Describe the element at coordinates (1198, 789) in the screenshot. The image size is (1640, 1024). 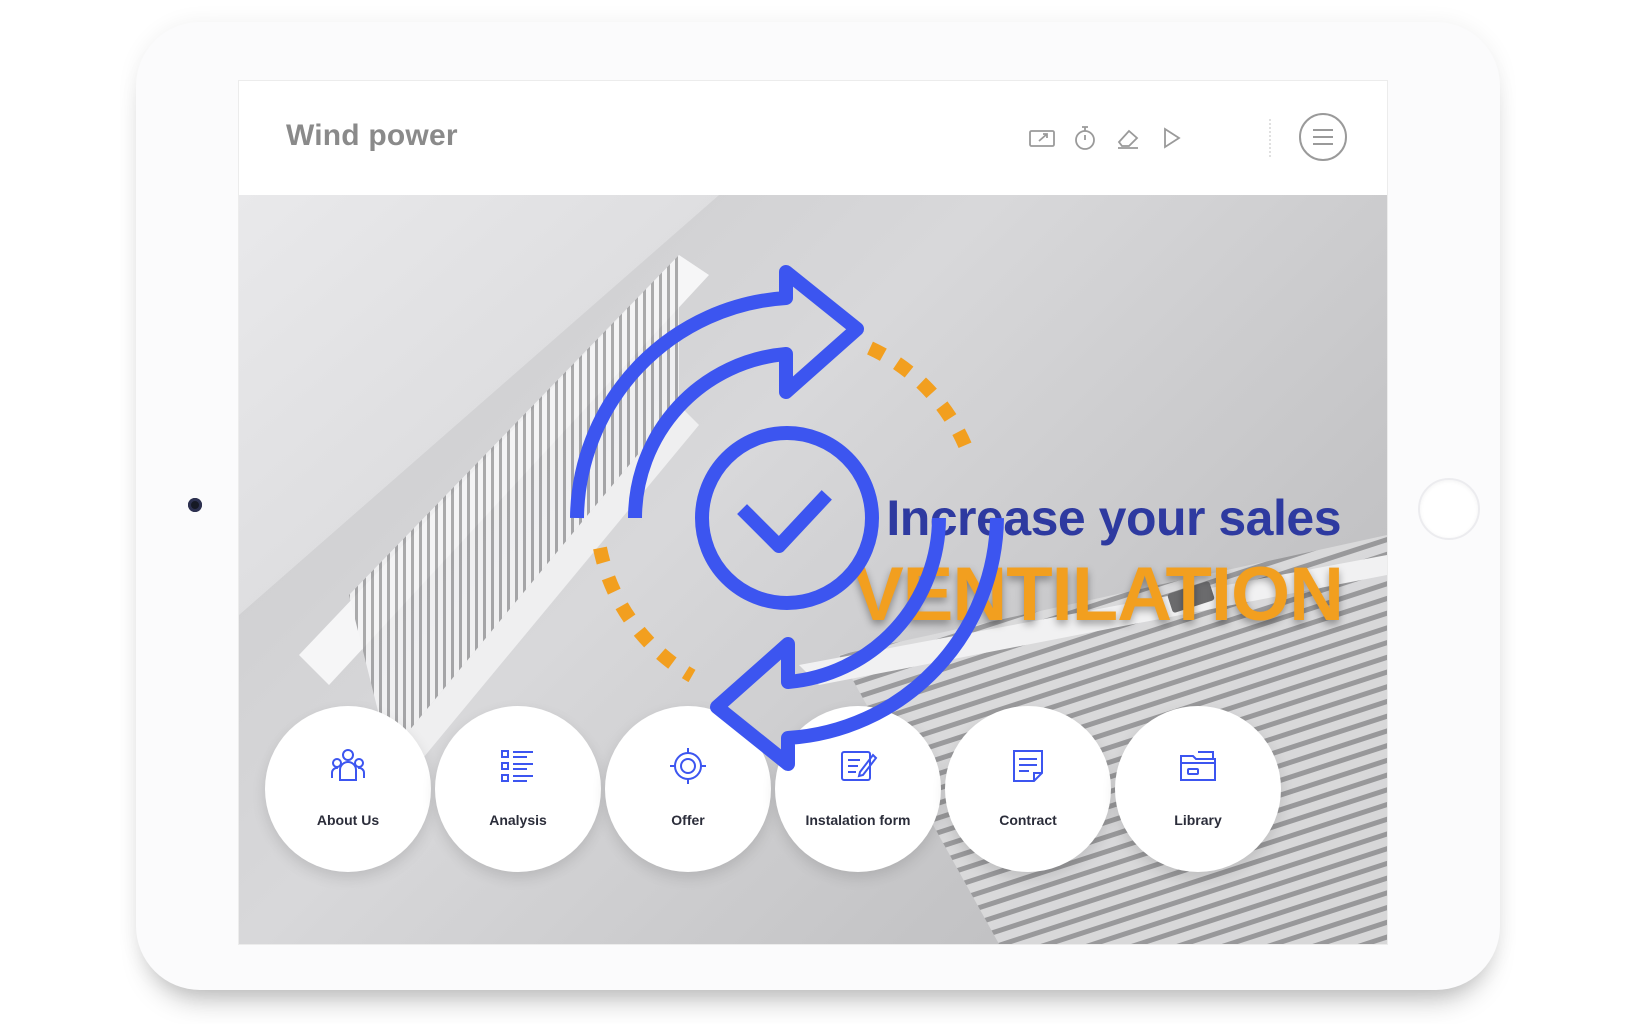
I see `nav-library: Library` at that location.